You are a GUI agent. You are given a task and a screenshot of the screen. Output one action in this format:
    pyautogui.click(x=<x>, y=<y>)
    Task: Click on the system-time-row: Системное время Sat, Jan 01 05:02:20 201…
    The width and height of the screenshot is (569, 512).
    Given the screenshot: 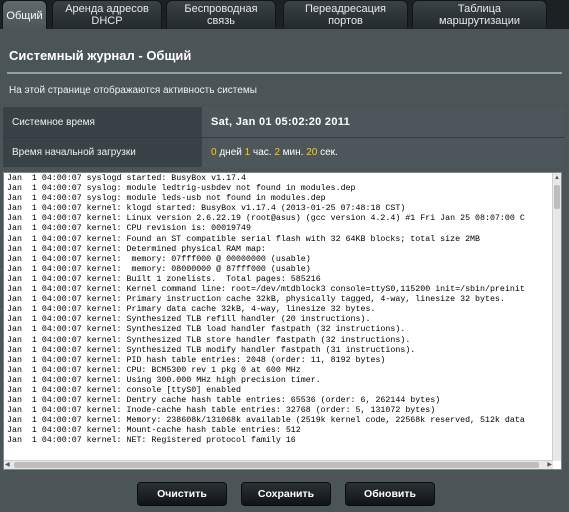 What is the action you would take?
    pyautogui.click(x=284, y=122)
    